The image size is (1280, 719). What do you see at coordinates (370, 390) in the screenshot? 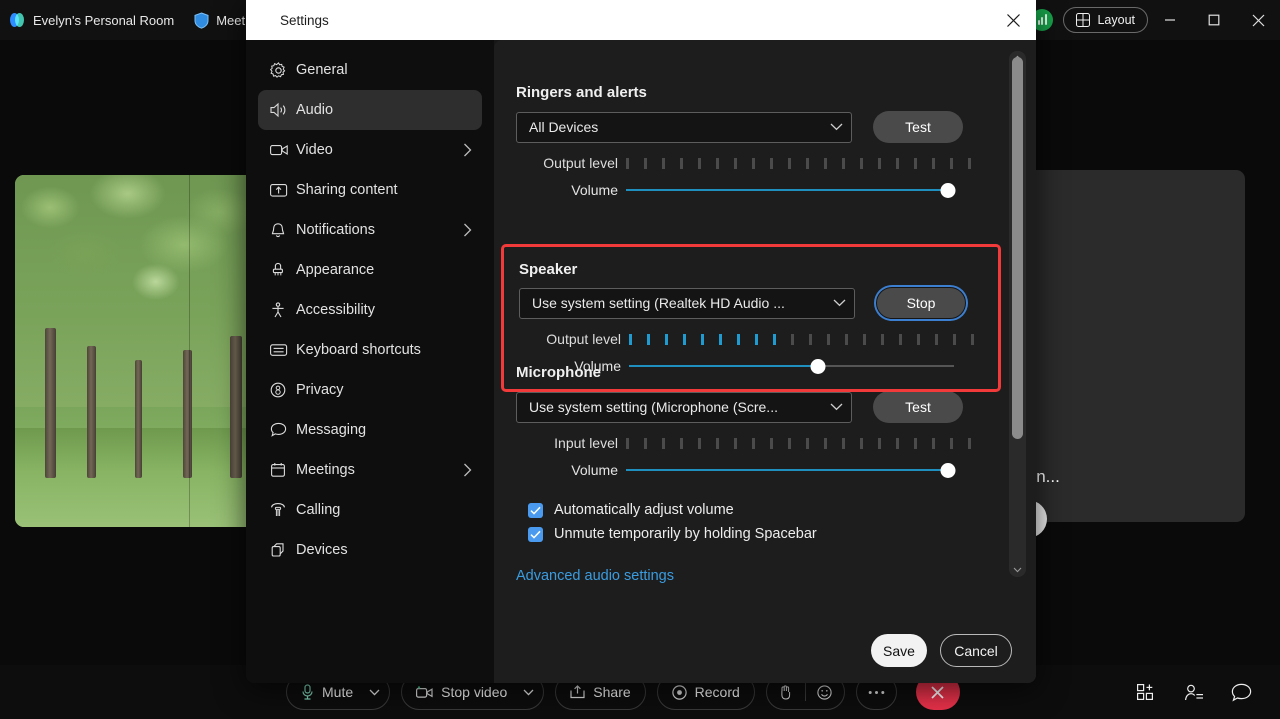
I see `sidebar-item-privacy: Privacy` at bounding box center [370, 390].